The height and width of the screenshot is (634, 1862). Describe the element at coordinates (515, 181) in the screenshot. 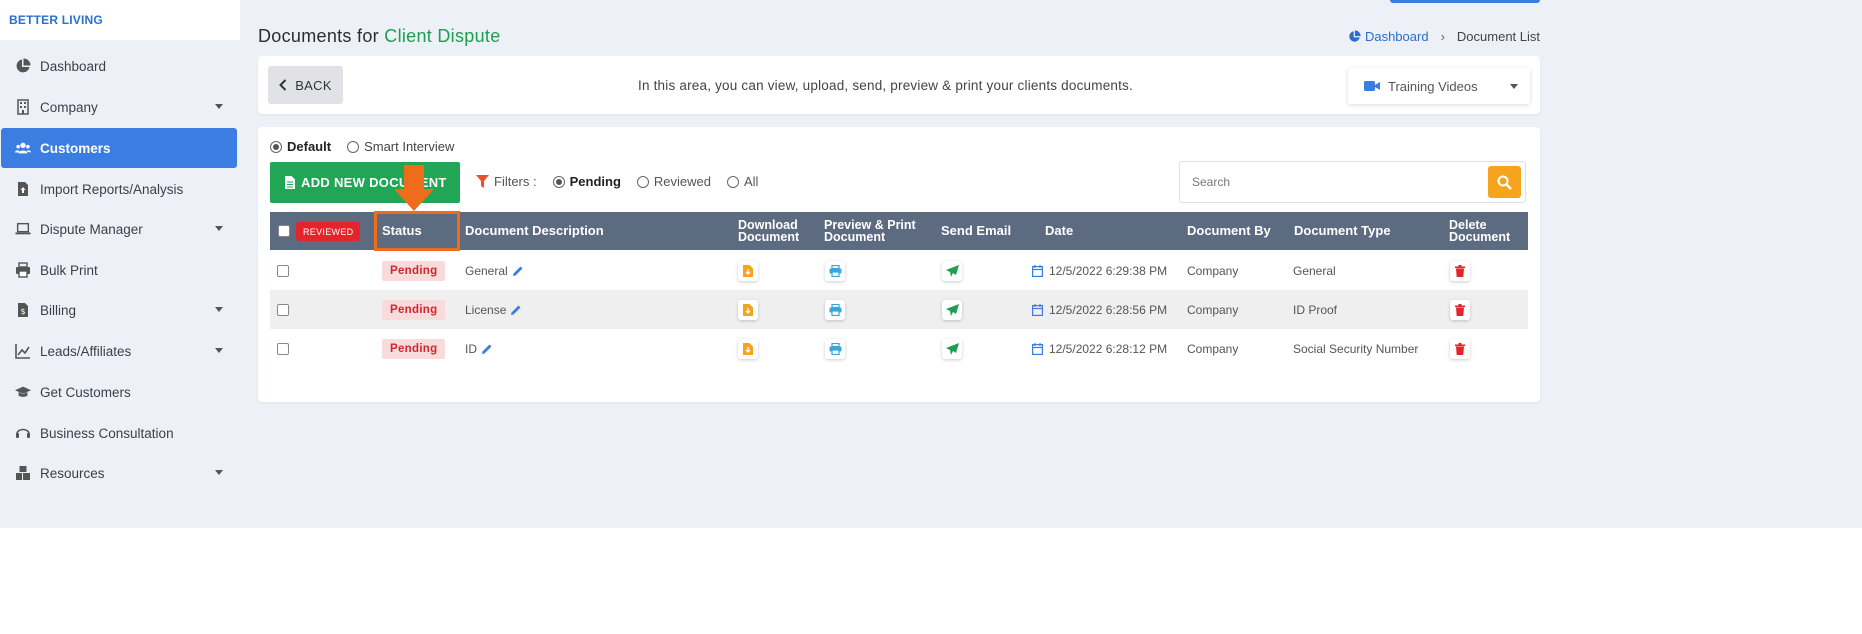

I see `filters-label: Filters :` at that location.